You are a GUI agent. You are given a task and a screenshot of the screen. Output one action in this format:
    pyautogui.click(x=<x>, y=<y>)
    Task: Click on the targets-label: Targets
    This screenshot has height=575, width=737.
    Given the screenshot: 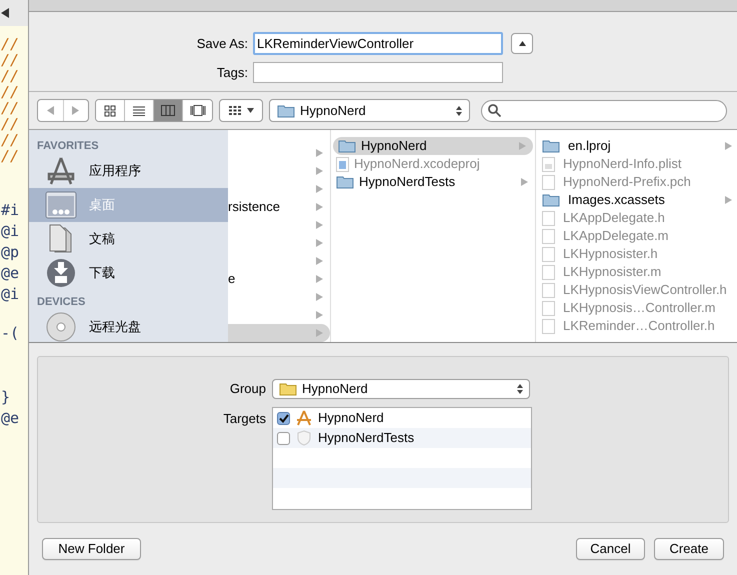 What is the action you would take?
    pyautogui.click(x=244, y=419)
    